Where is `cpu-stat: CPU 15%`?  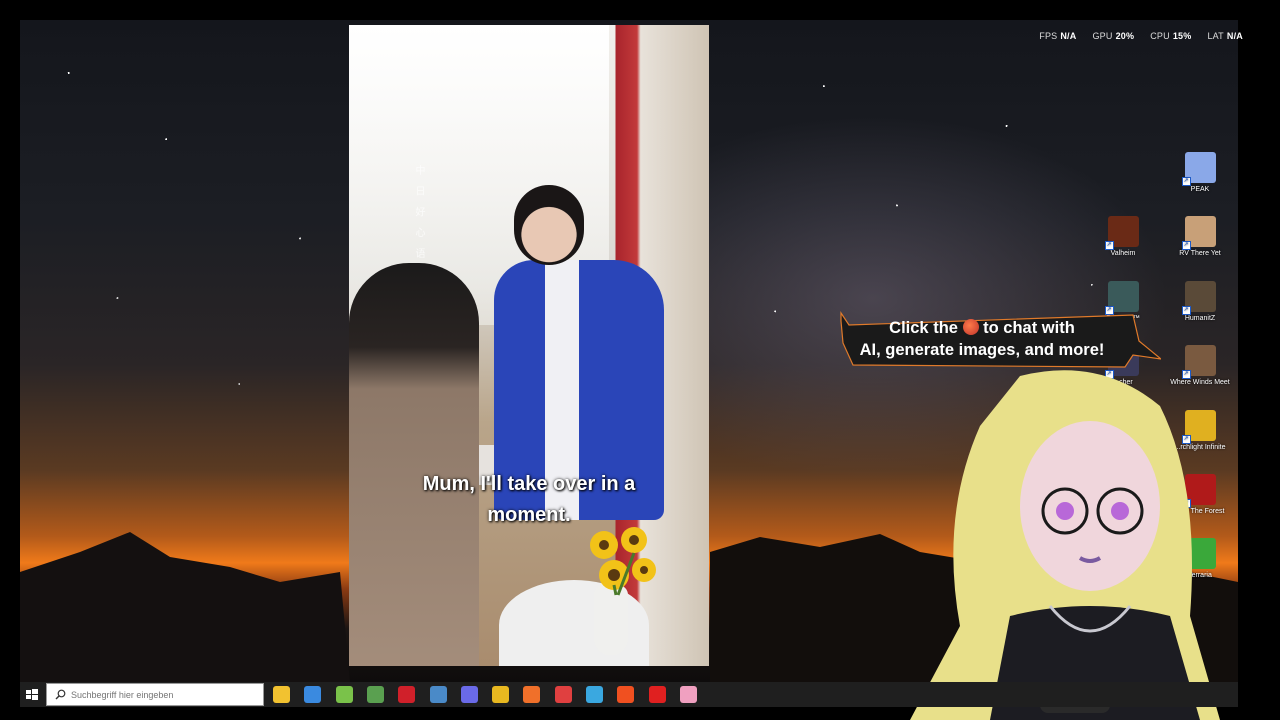 cpu-stat: CPU 15% is located at coordinates (1171, 36).